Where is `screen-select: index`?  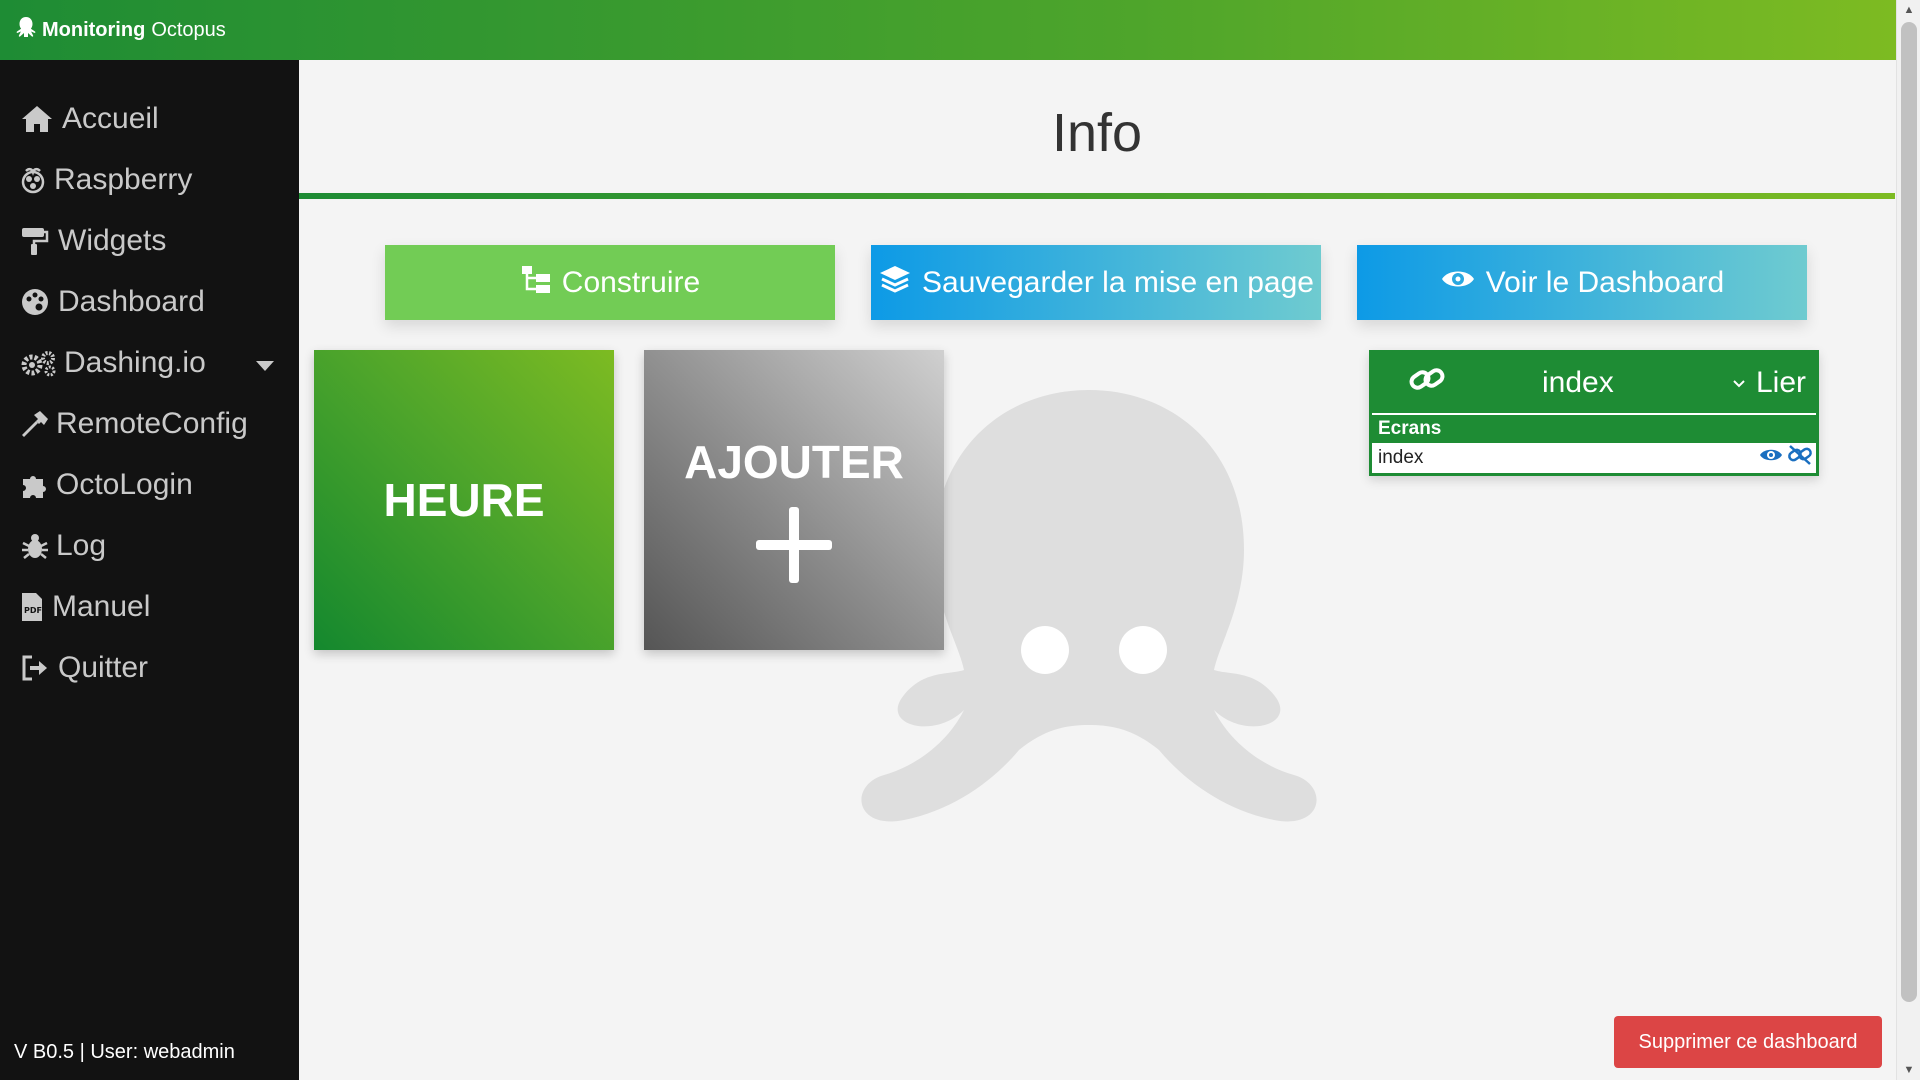 screen-select: index is located at coordinates (1578, 383).